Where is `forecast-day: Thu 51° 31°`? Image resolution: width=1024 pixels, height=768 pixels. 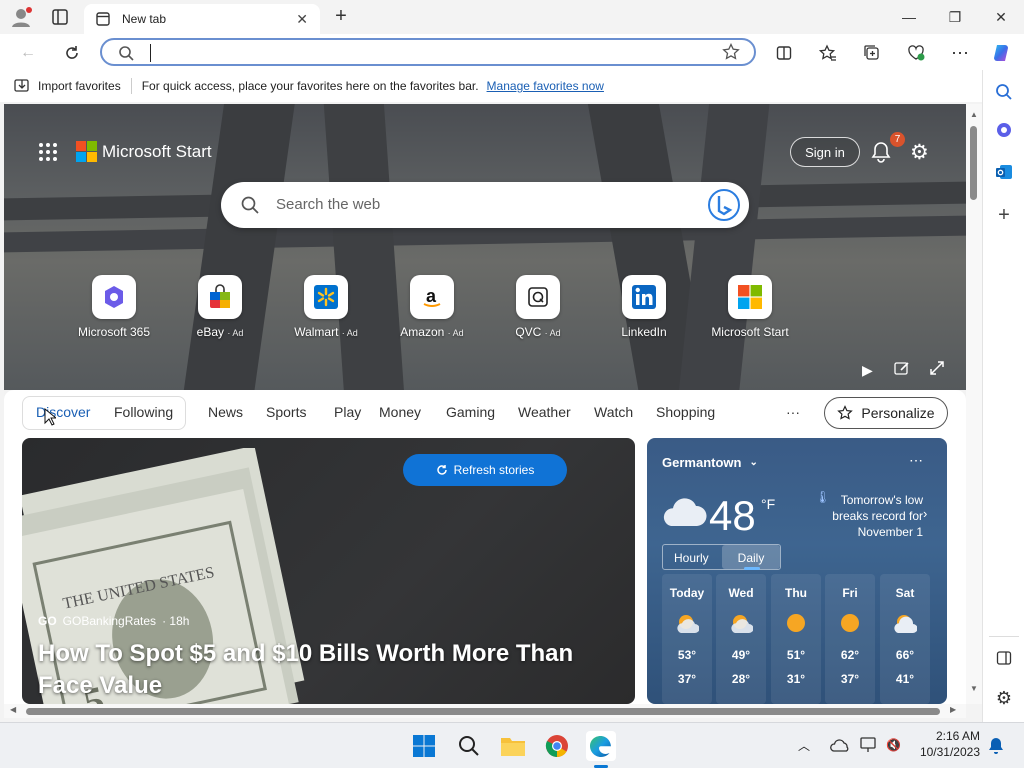
forecast-day: Thu 51° 31° is located at coordinates (796, 639).